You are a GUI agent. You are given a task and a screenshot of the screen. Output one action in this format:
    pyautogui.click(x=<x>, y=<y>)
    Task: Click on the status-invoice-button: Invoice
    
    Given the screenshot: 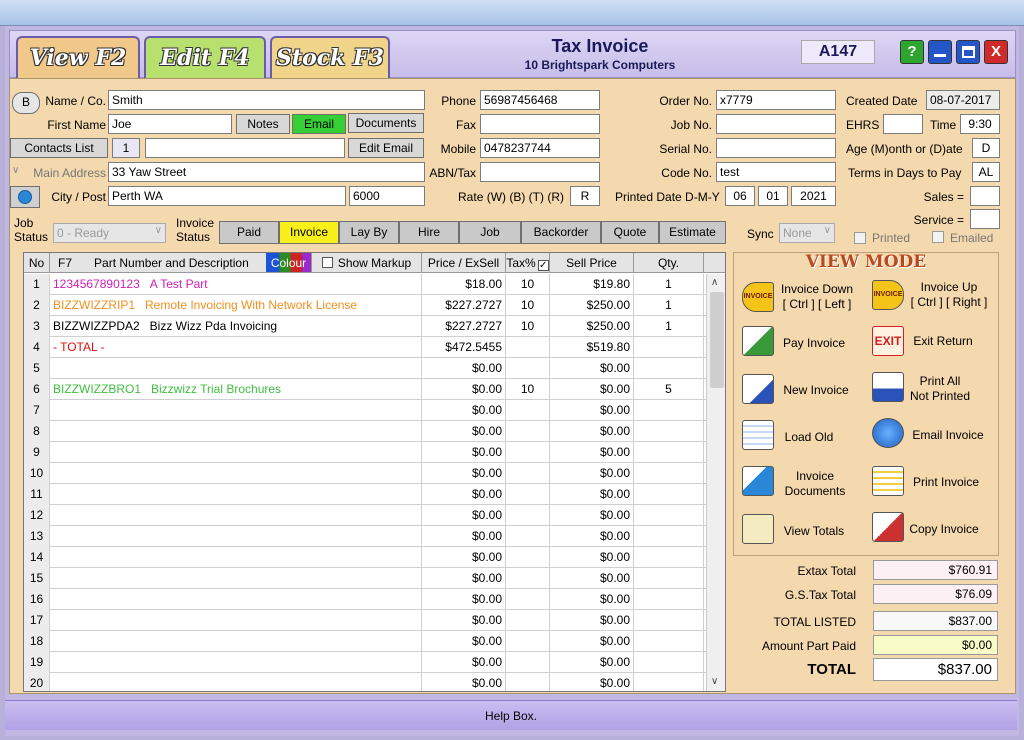 What is the action you would take?
    pyautogui.click(x=309, y=232)
    